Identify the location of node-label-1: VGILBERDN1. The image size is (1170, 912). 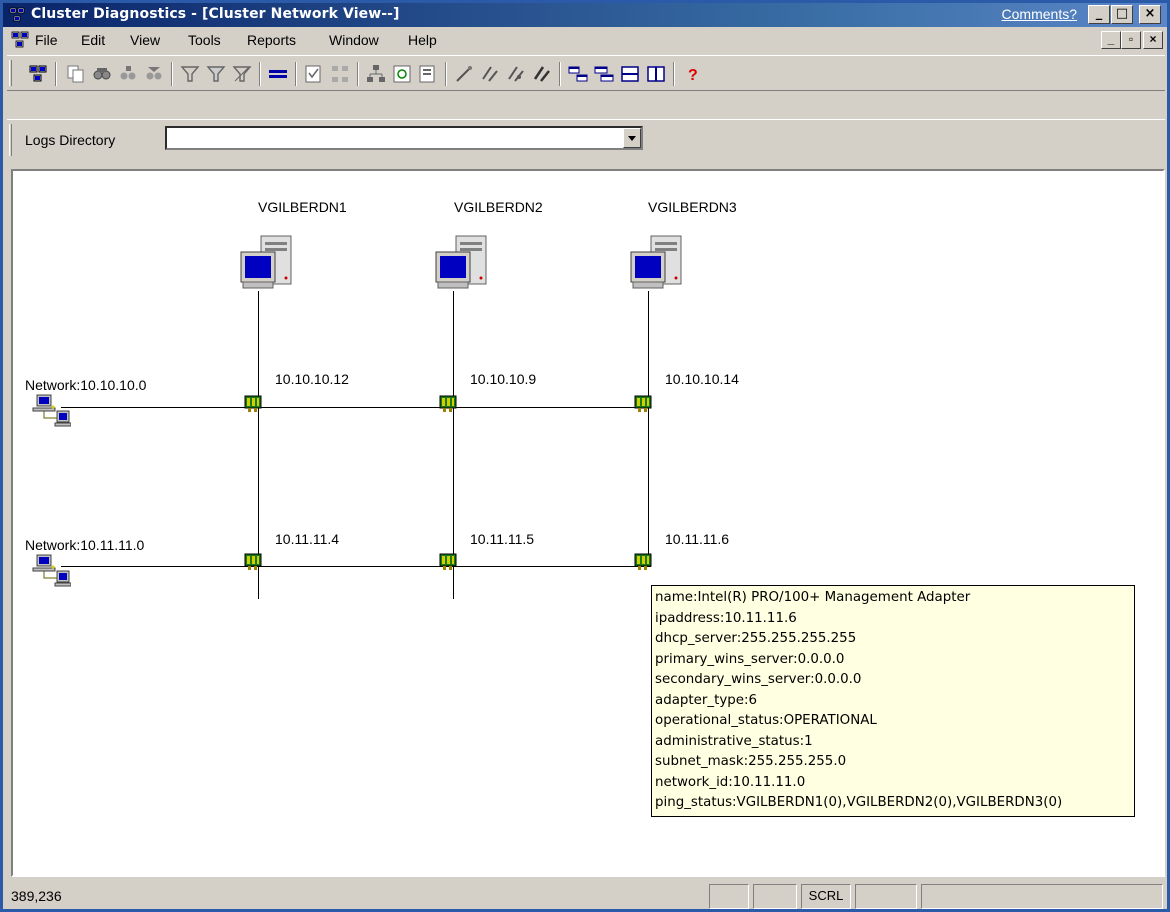
(302, 207).